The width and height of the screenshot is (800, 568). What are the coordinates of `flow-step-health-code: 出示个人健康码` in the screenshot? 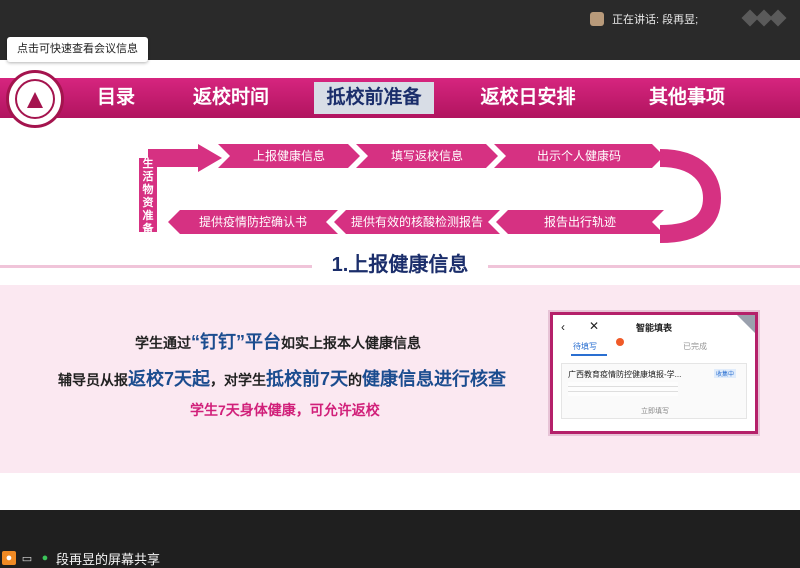 It's located at (579, 156).